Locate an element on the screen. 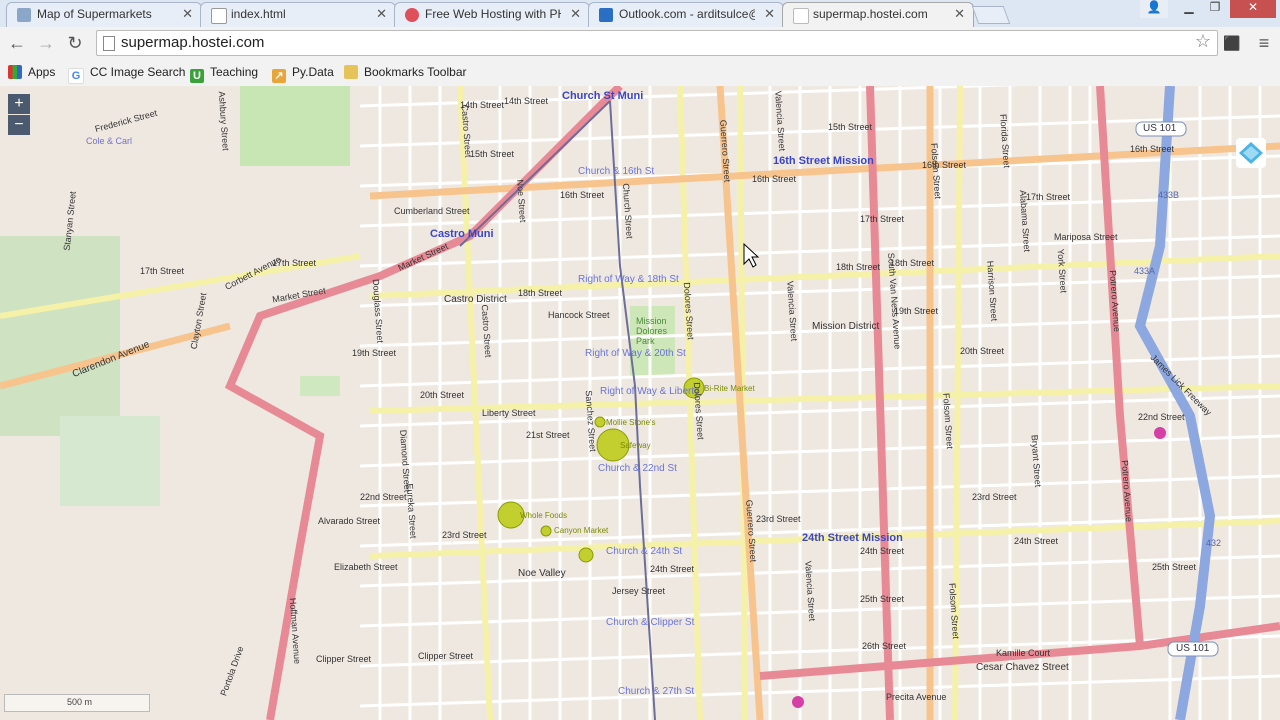 This screenshot has width=1280, height=720. tab-map-of-supermarkets: Map of Supermarkets ✕ is located at coordinates (104, 14).